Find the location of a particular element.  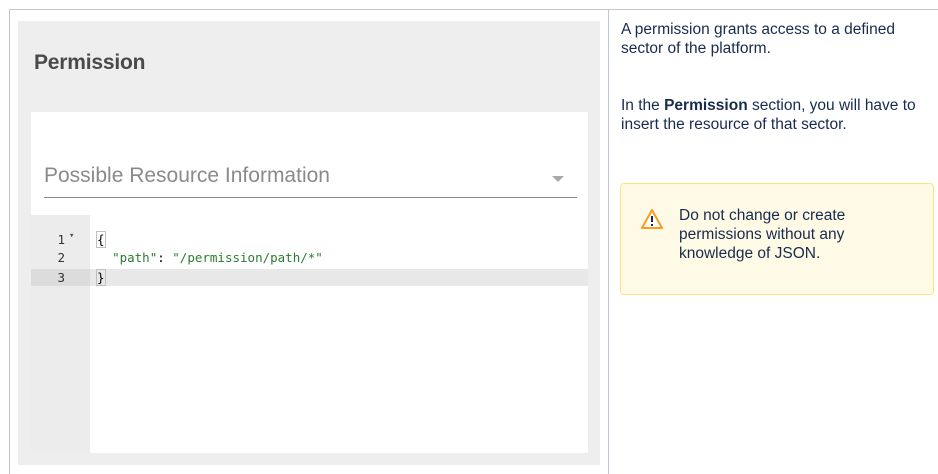

json-key: "path" is located at coordinates (135, 257).